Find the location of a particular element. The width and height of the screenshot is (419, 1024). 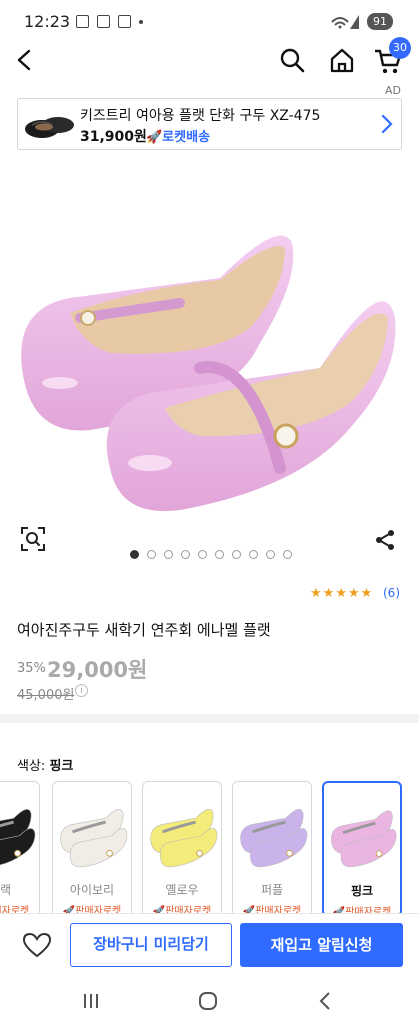

color-option-2: 옐로우 🚀판매자로켓 is located at coordinates (182, 849).